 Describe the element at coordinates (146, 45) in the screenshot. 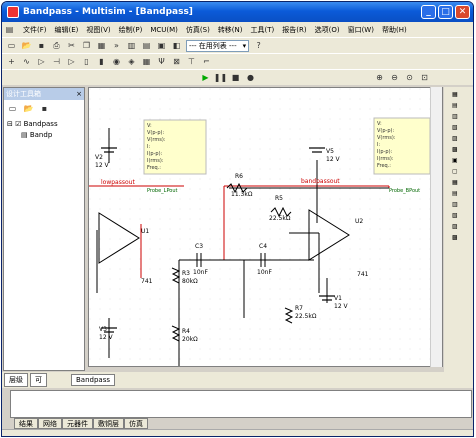

I see `spreadsheet-icon: ▤` at that location.